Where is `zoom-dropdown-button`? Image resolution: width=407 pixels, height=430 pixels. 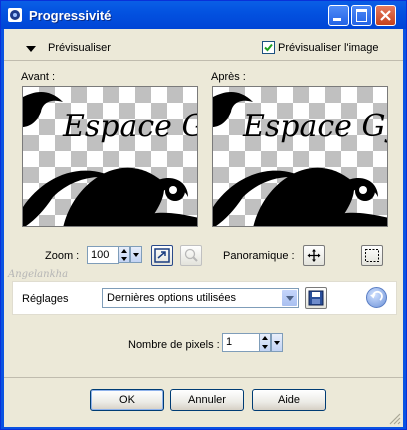
zoom-dropdown-button is located at coordinates (136, 254).